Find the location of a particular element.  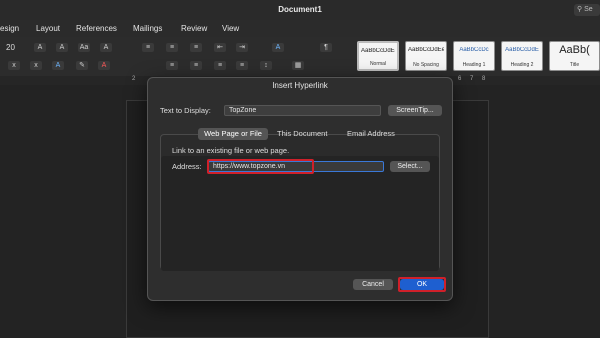

search-placeholder: Se is located at coordinates (588, 9).